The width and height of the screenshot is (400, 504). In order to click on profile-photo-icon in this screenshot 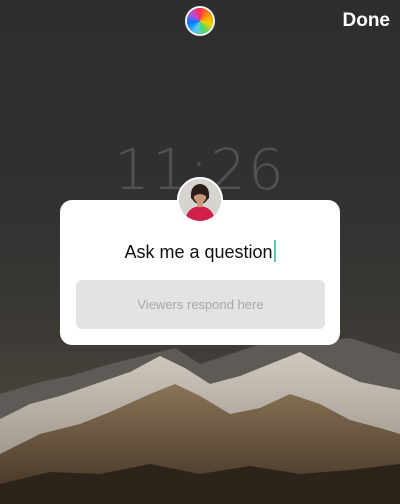, I will do `click(200, 200)`.